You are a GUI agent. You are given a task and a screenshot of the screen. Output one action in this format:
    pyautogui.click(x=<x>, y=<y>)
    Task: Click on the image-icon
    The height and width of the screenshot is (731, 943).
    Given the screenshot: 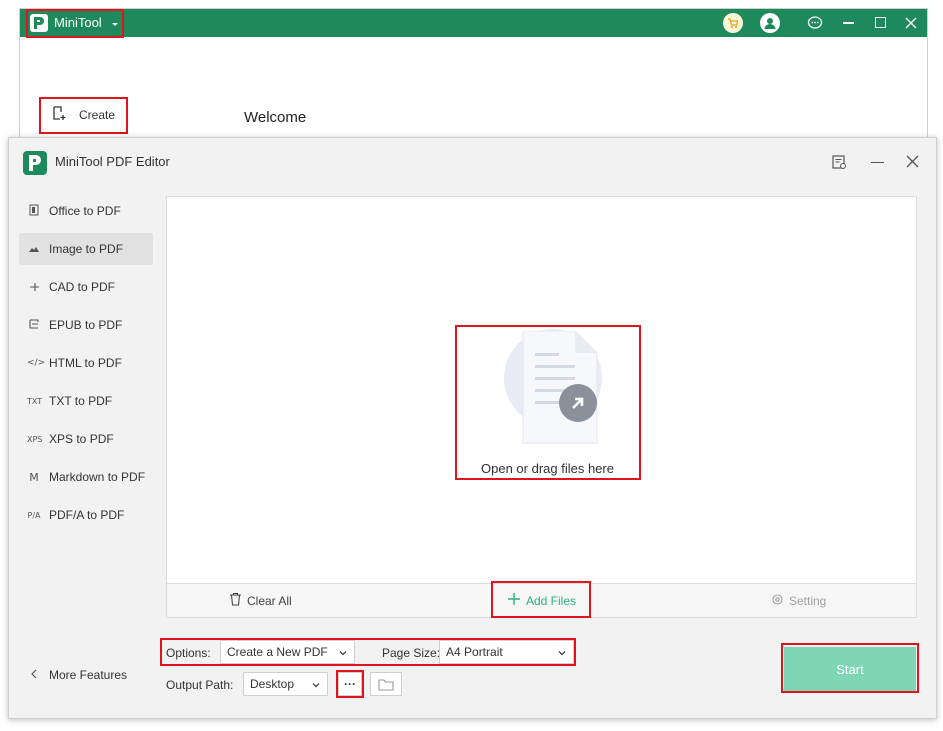 What is the action you would take?
    pyautogui.click(x=34, y=249)
    